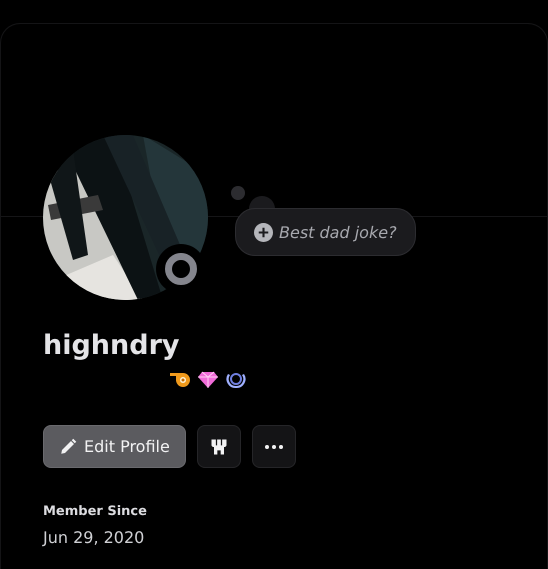  I want to click on more-icon, so click(274, 447).